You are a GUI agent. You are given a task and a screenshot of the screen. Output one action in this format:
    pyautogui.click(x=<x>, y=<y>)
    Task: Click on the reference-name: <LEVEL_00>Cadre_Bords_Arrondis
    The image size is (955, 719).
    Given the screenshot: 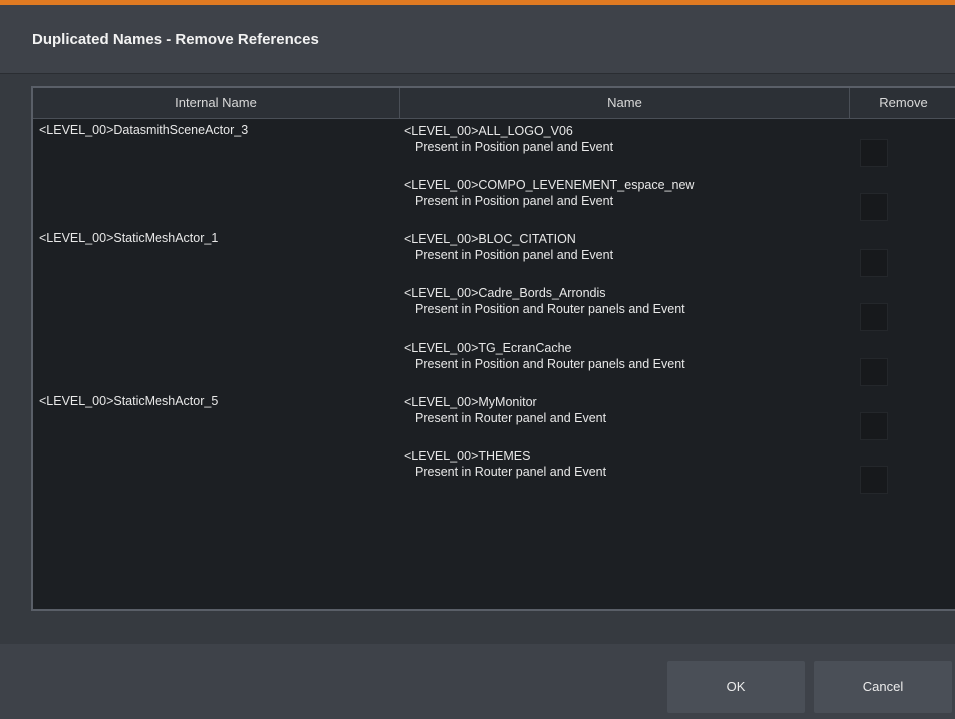 What is the action you would take?
    pyautogui.click(x=505, y=293)
    